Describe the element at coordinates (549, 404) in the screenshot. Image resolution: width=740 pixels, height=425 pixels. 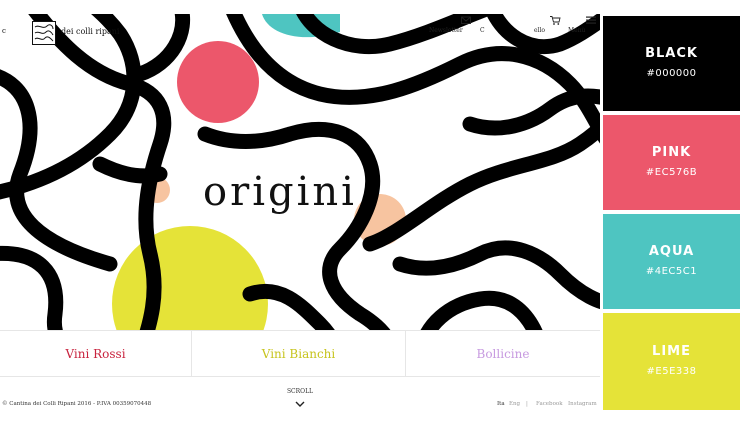
I see `link-facebook: Facebook` at that location.